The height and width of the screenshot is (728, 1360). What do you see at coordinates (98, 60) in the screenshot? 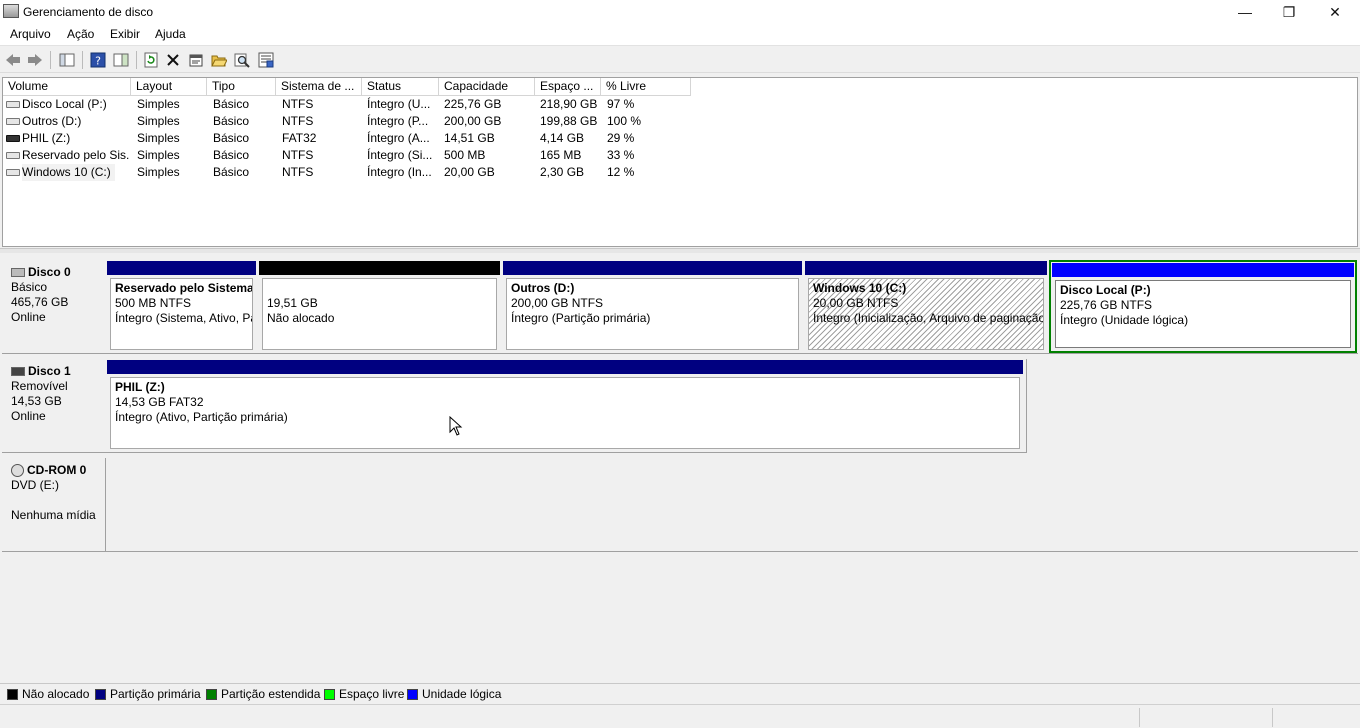
I see `help-icon: ?` at bounding box center [98, 60].